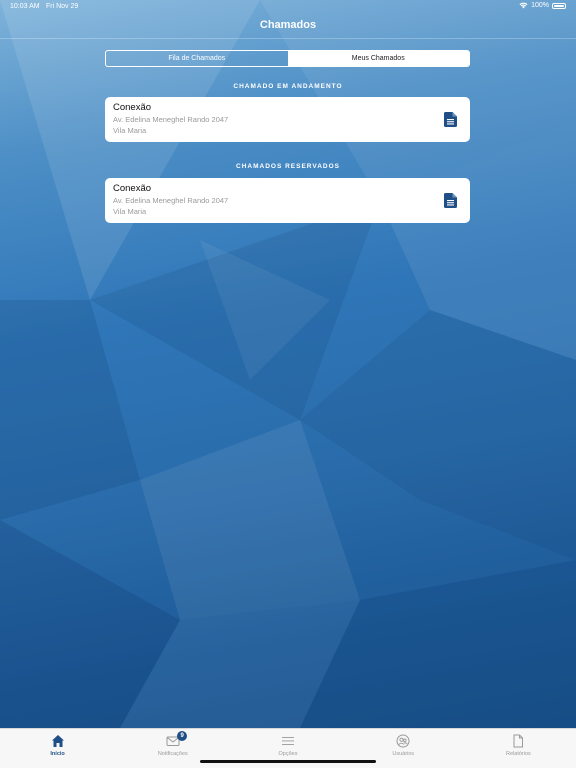  What do you see at coordinates (288, 741) in the screenshot?
I see `menu-icon` at bounding box center [288, 741].